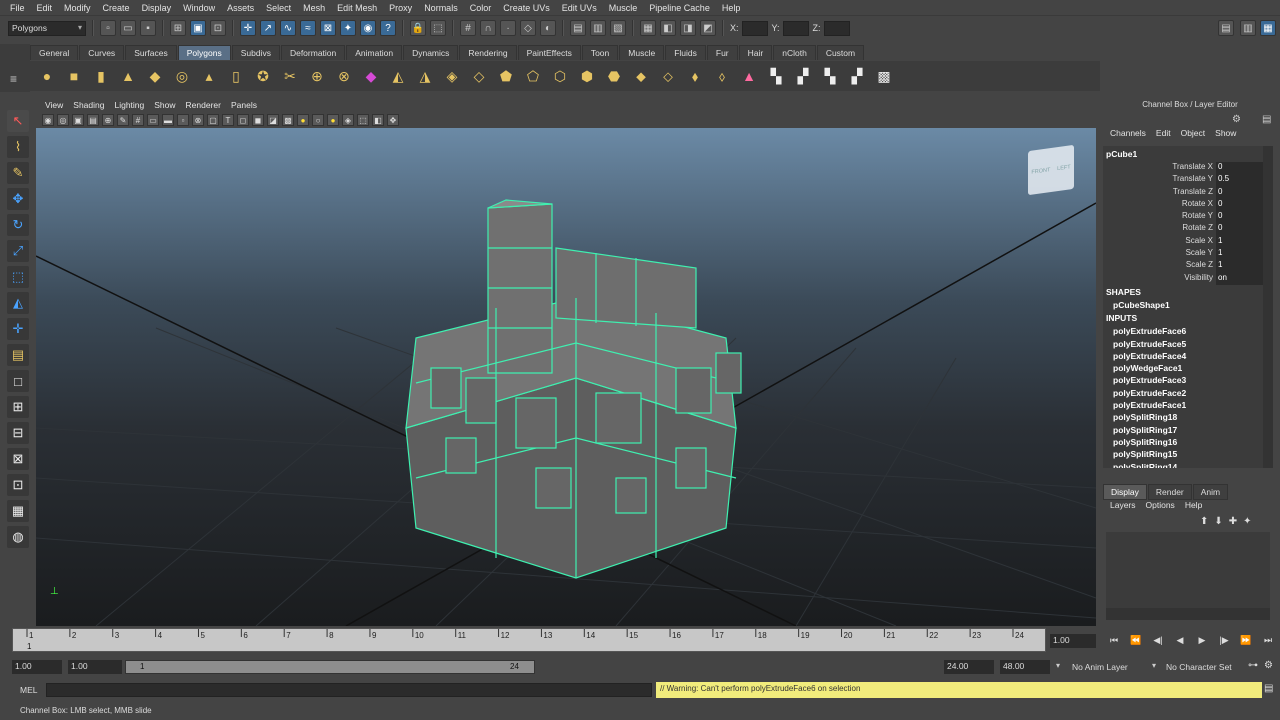 The image size is (1280, 720). I want to click on uv-auto-icon: ▞, so click(857, 76).